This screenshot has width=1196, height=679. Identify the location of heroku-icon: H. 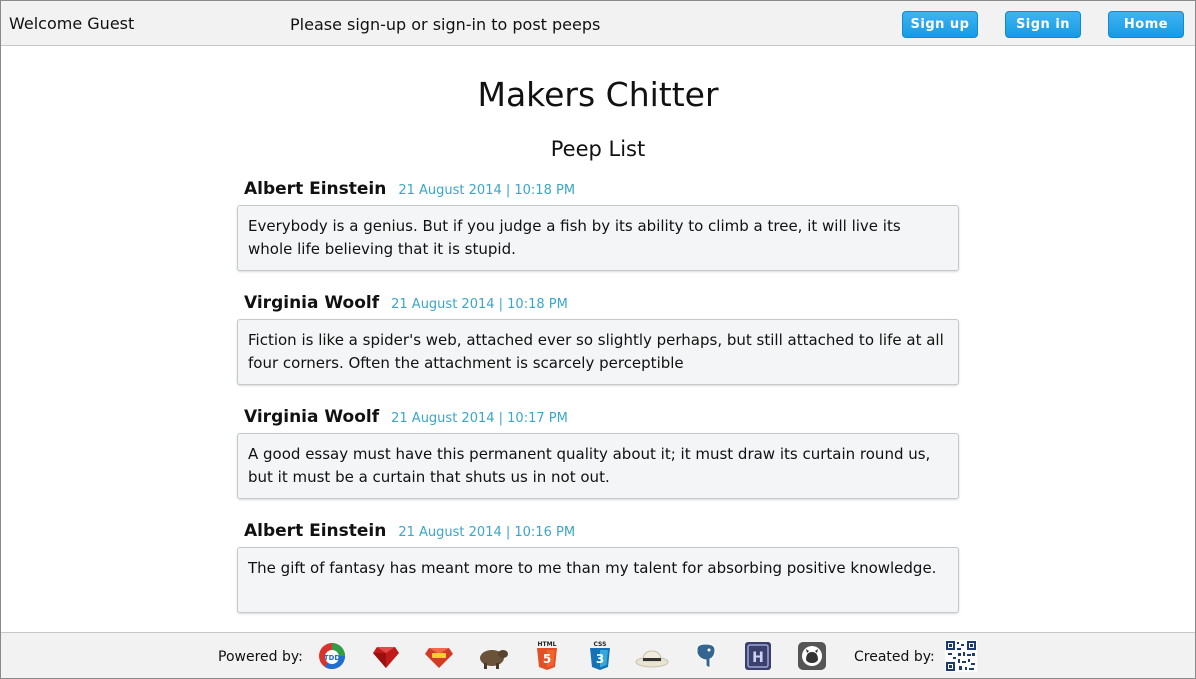
(758, 656).